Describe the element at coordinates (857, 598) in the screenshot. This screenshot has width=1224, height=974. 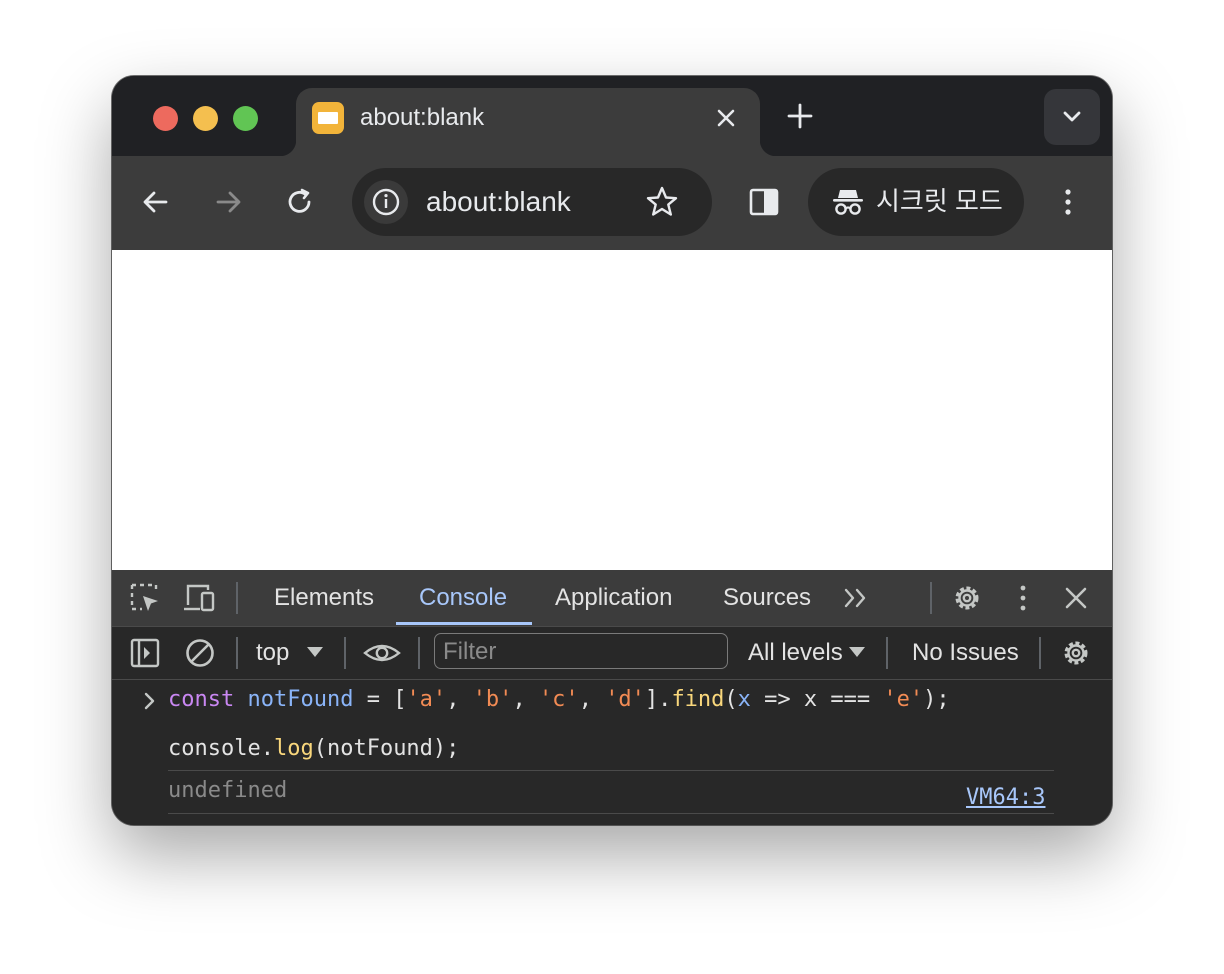
I see `more-tabs-chevron-icon` at that location.